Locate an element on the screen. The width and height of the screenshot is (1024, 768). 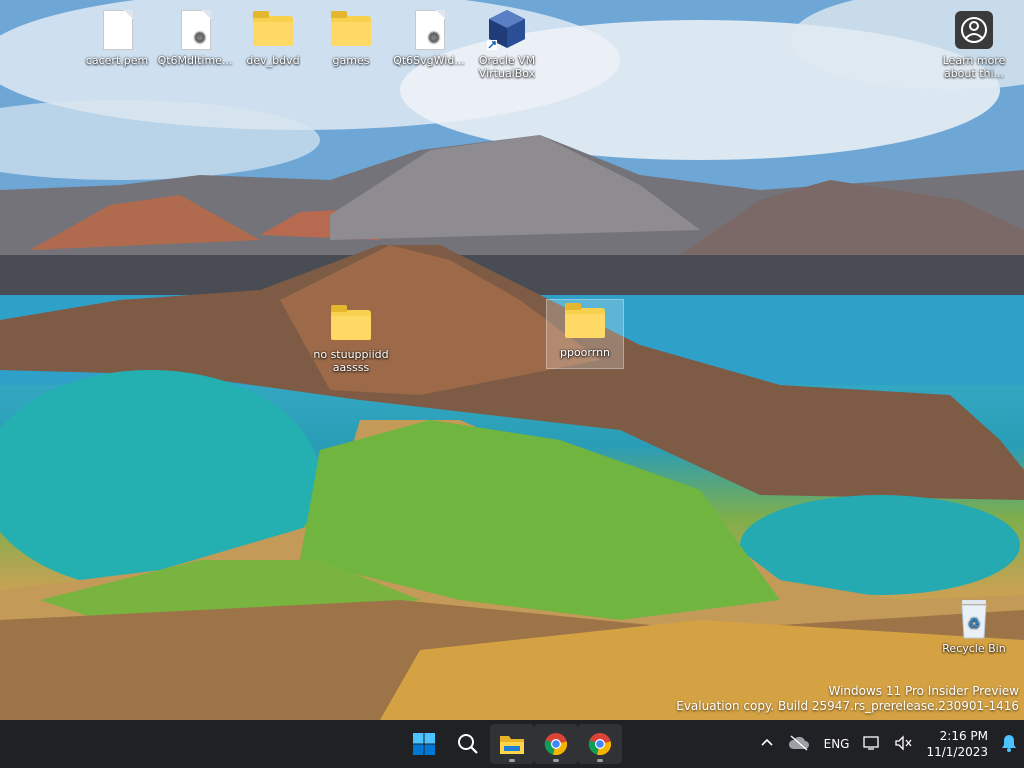
icon-label: ppoorrnn is located at coordinates (585, 352).